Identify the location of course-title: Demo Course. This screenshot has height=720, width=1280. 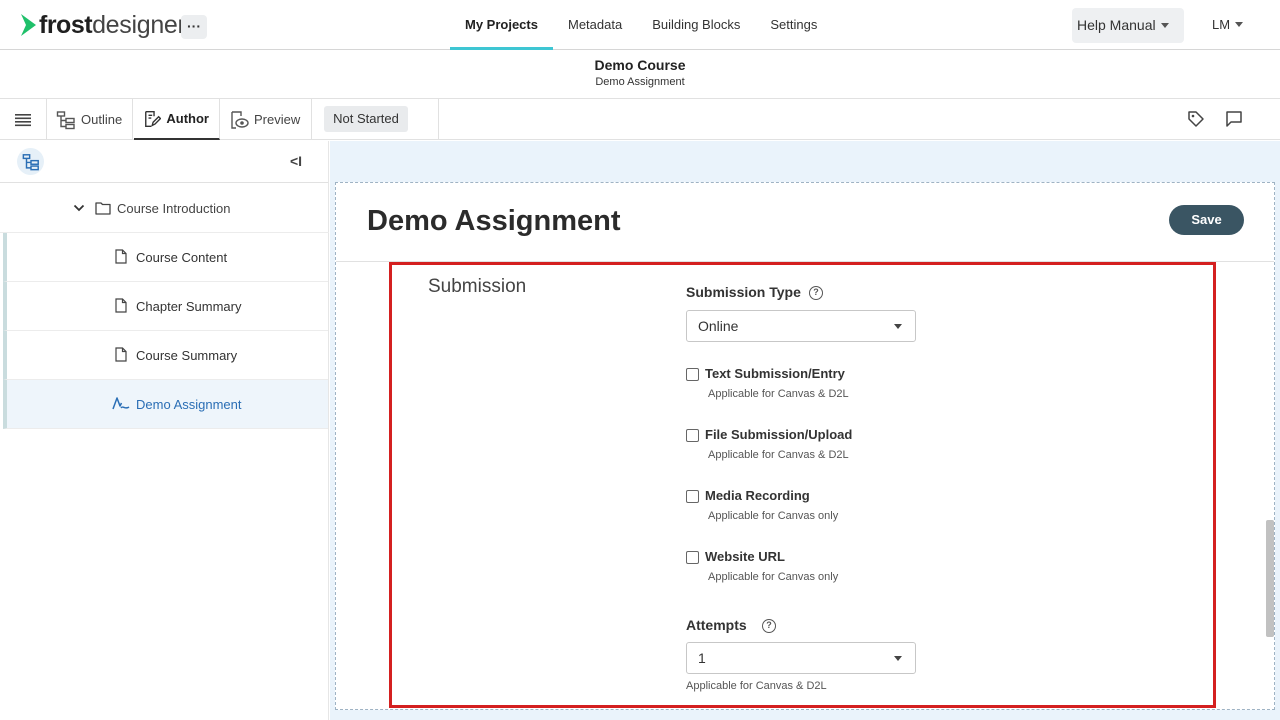
(640, 65).